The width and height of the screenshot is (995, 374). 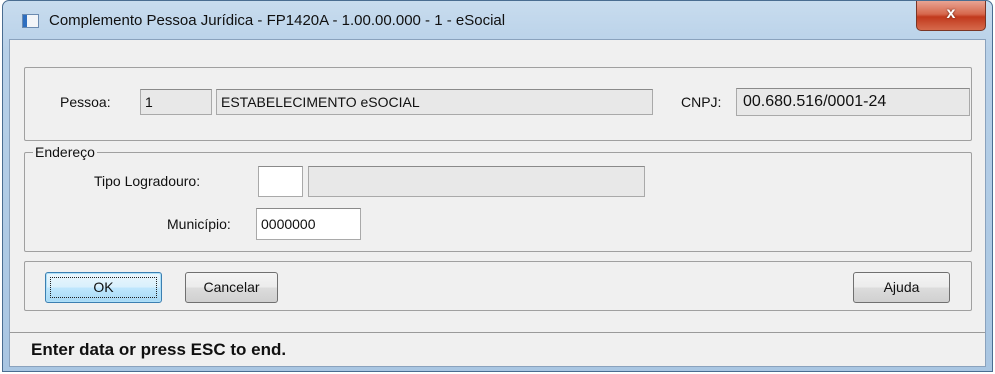 I want to click on pessoa-name-field: ESTABELECIMENTO eSOCIAL, so click(x=434, y=102).